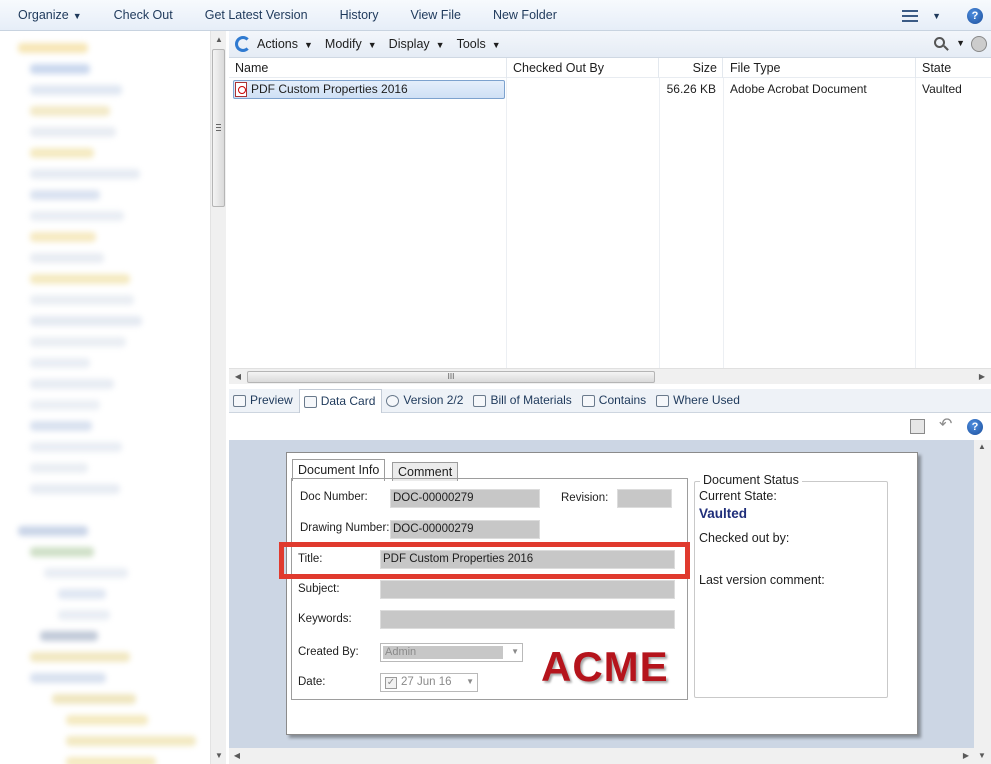 The width and height of the screenshot is (991, 764). Describe the element at coordinates (277, 44) in the screenshot. I see `actions-label: Actions` at that location.